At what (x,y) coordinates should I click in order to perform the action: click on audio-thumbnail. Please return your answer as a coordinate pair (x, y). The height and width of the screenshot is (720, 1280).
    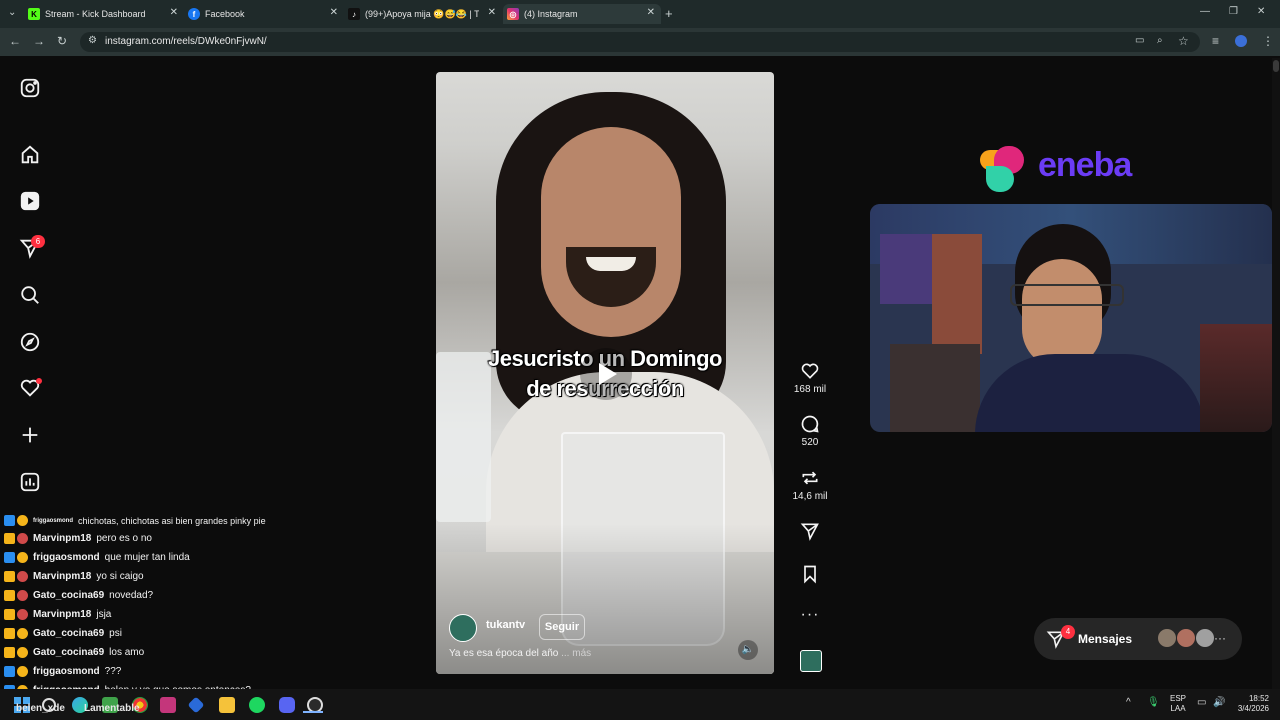
    Looking at the image, I should click on (811, 661).